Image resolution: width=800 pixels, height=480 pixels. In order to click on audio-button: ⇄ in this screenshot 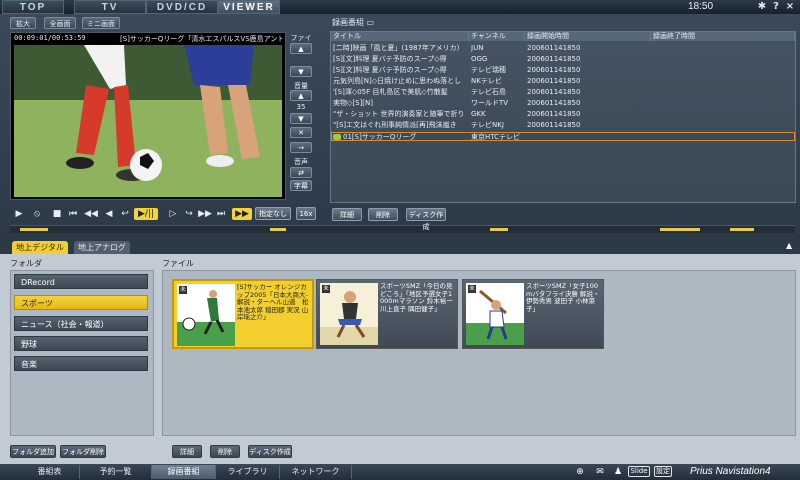, I will do `click(301, 172)`.